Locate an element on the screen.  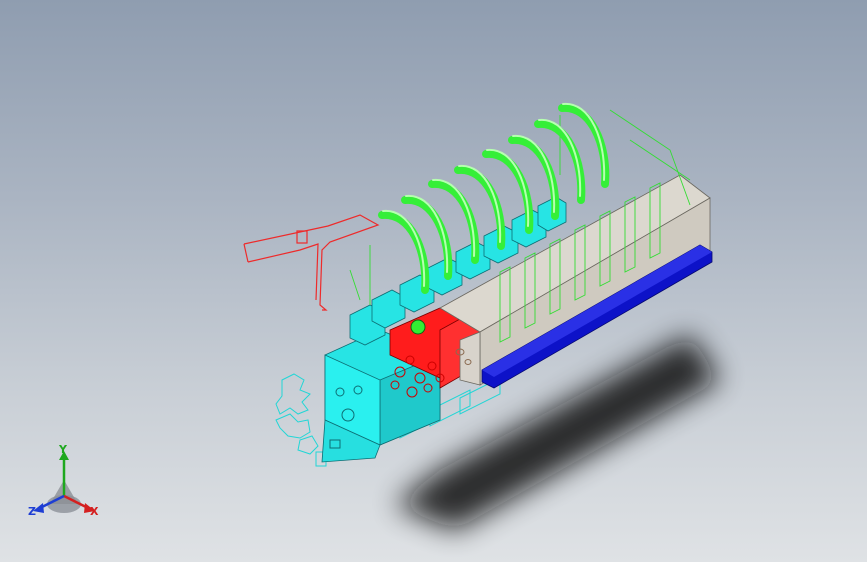
orientation-triad: Y X Z is located at coordinates (66, 486).